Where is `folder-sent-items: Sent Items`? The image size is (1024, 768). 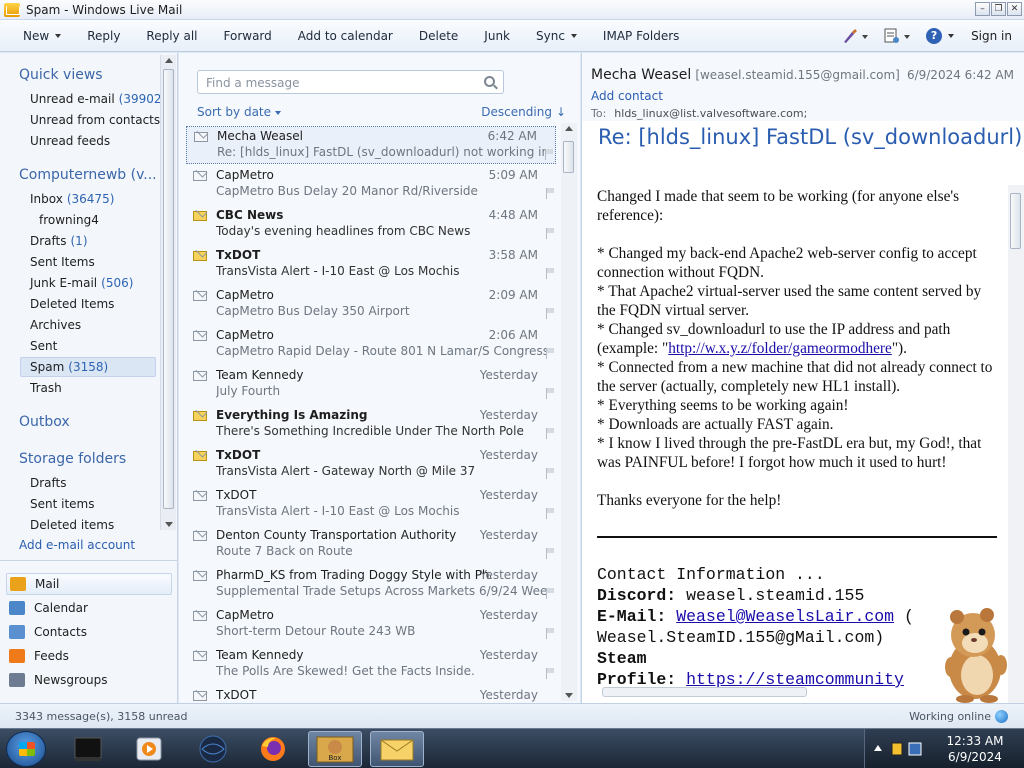
folder-sent-items: Sent Items is located at coordinates (62, 262).